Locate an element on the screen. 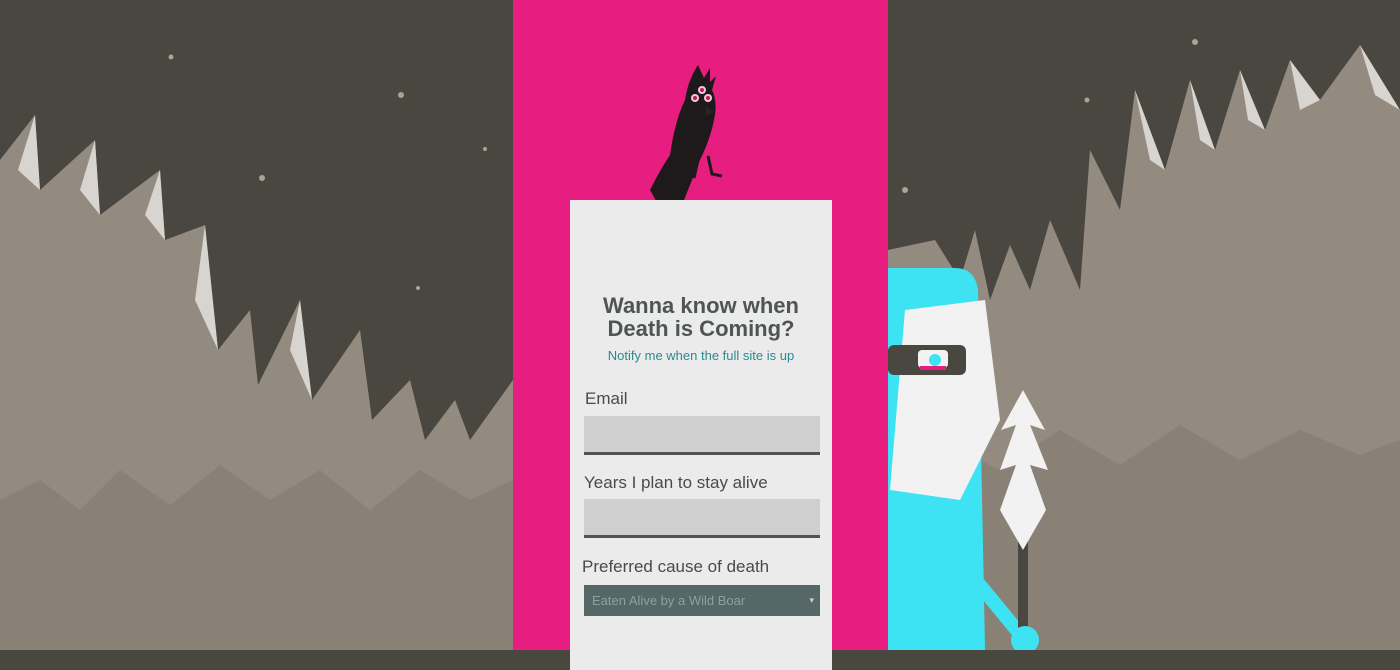 The width and height of the screenshot is (1400, 670). subtitle: Notify me when the full site is up is located at coordinates (701, 355).